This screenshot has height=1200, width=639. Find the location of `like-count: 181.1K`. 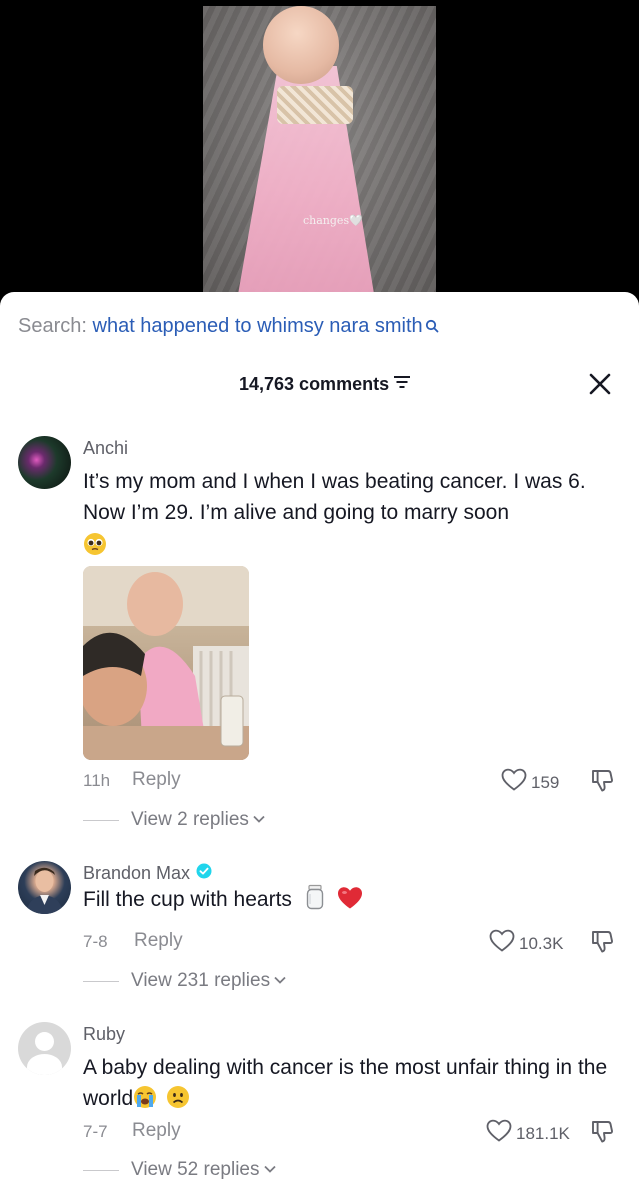

like-count: 181.1K is located at coordinates (543, 1133).